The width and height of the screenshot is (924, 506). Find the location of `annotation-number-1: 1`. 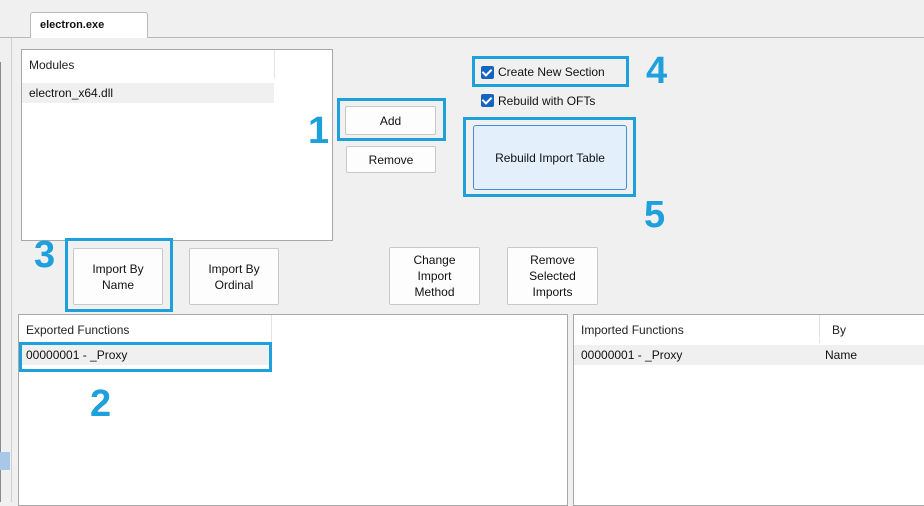

annotation-number-1: 1 is located at coordinates (319, 131).